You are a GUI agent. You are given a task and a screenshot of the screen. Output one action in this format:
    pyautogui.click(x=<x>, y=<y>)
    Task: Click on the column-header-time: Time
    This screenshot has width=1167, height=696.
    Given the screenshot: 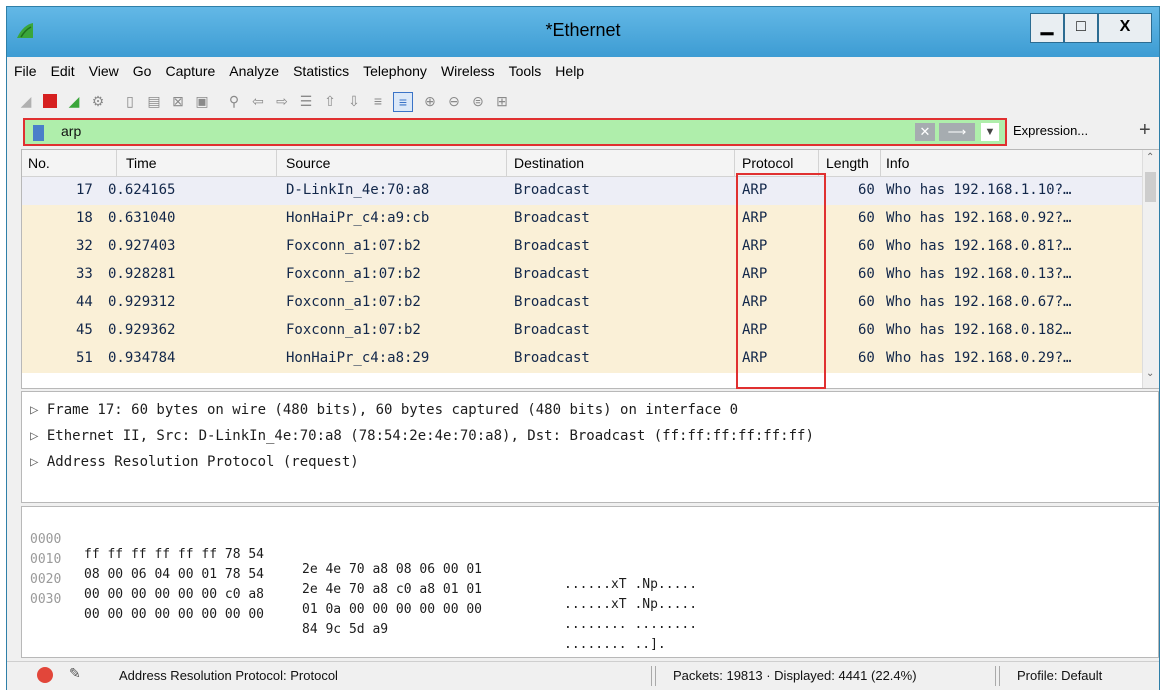 What is the action you would take?
    pyautogui.click(x=141, y=163)
    